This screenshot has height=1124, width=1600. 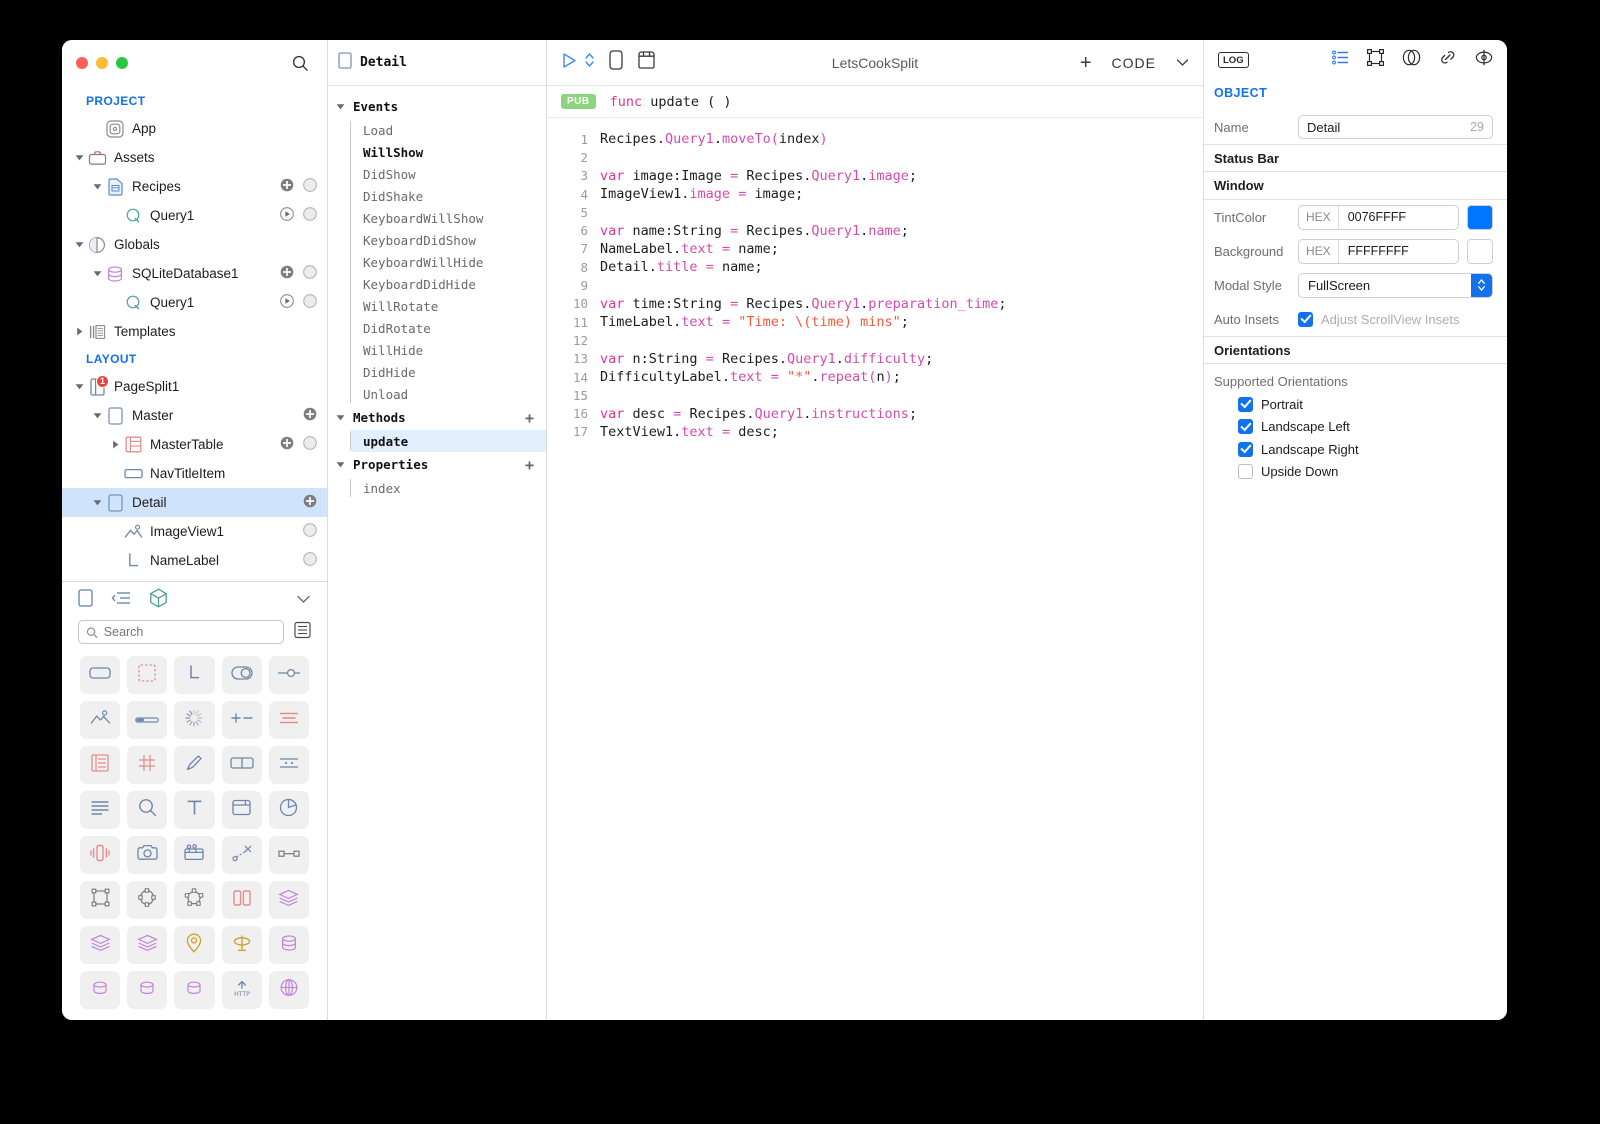 What do you see at coordinates (448, 306) in the screenshot?
I see `events-item-willrotate: WillRotate` at bounding box center [448, 306].